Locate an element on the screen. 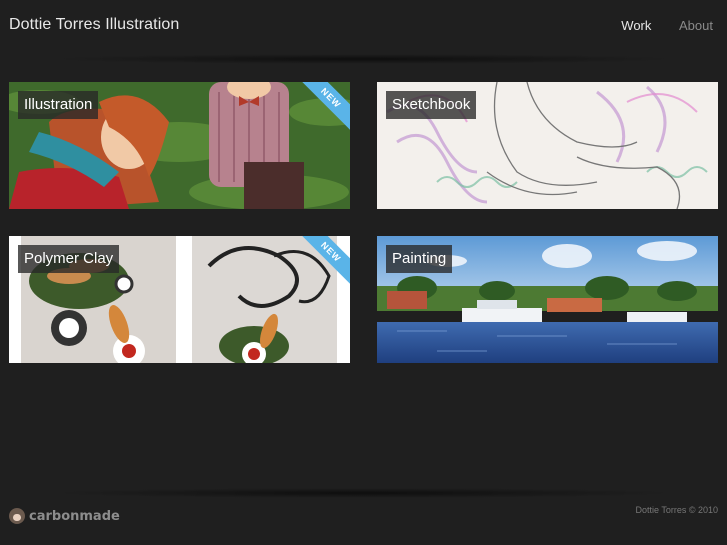  carbonmade-logo: carbonmade is located at coordinates (64, 516).